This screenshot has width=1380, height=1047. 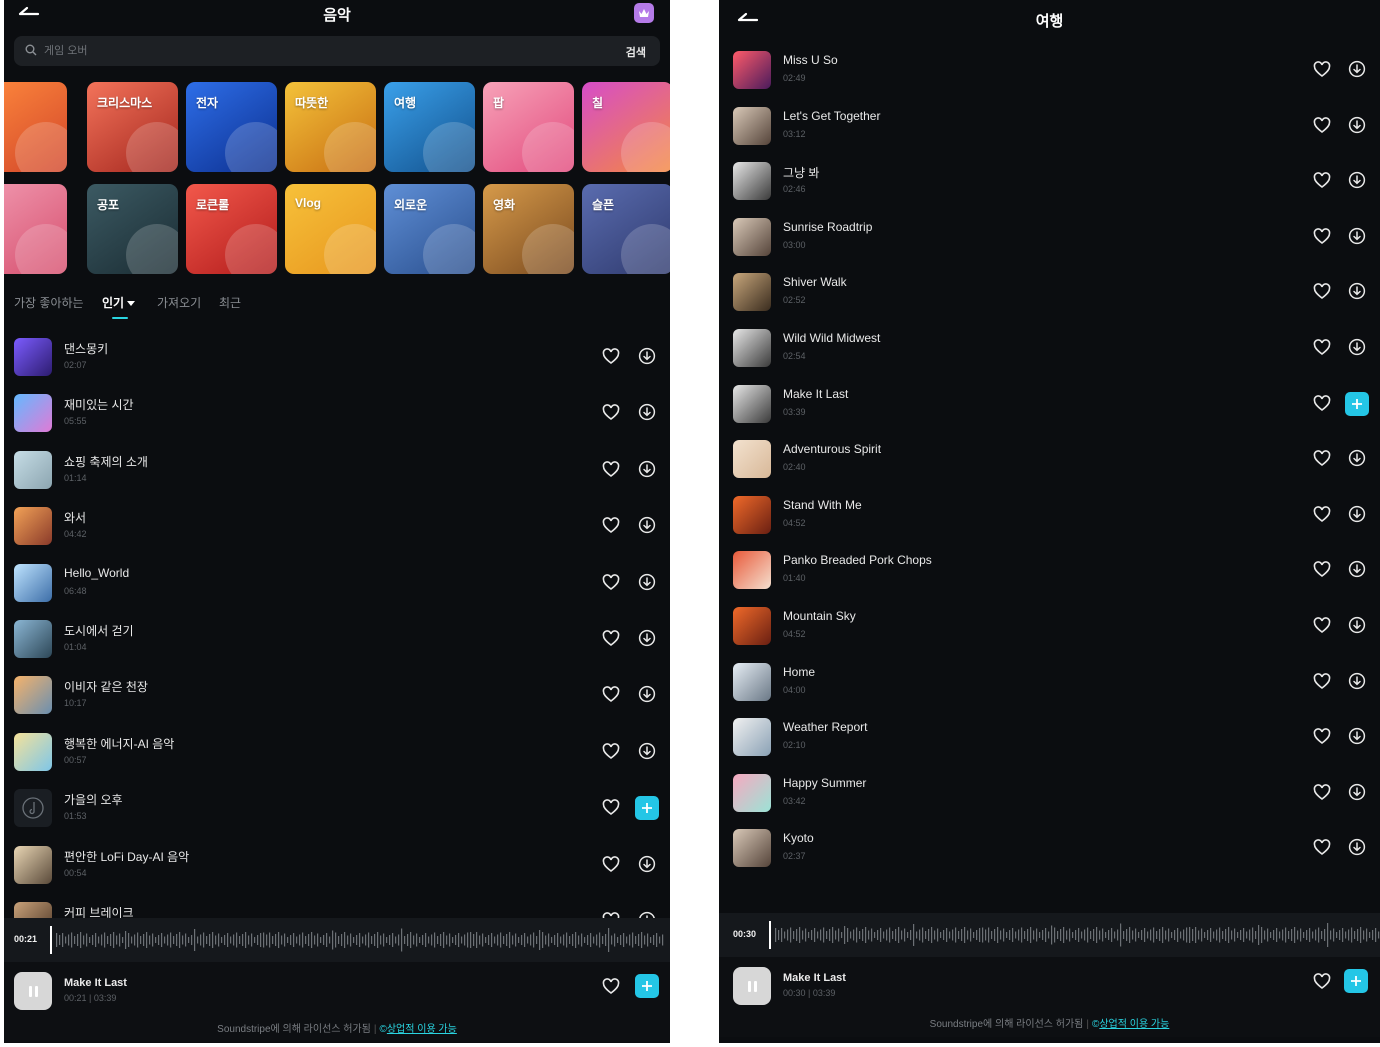 I want to click on category-tile: 칠, so click(x=626, y=127).